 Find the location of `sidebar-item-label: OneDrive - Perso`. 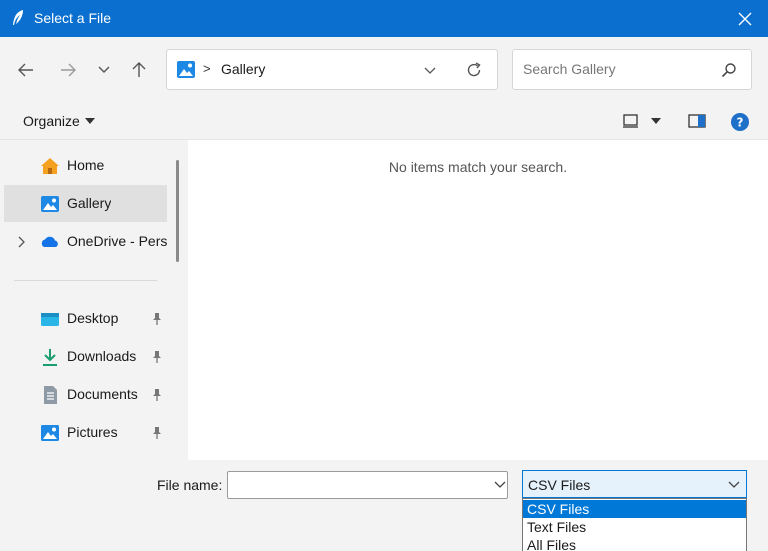

sidebar-item-label: OneDrive - Perso is located at coordinates (117, 241).